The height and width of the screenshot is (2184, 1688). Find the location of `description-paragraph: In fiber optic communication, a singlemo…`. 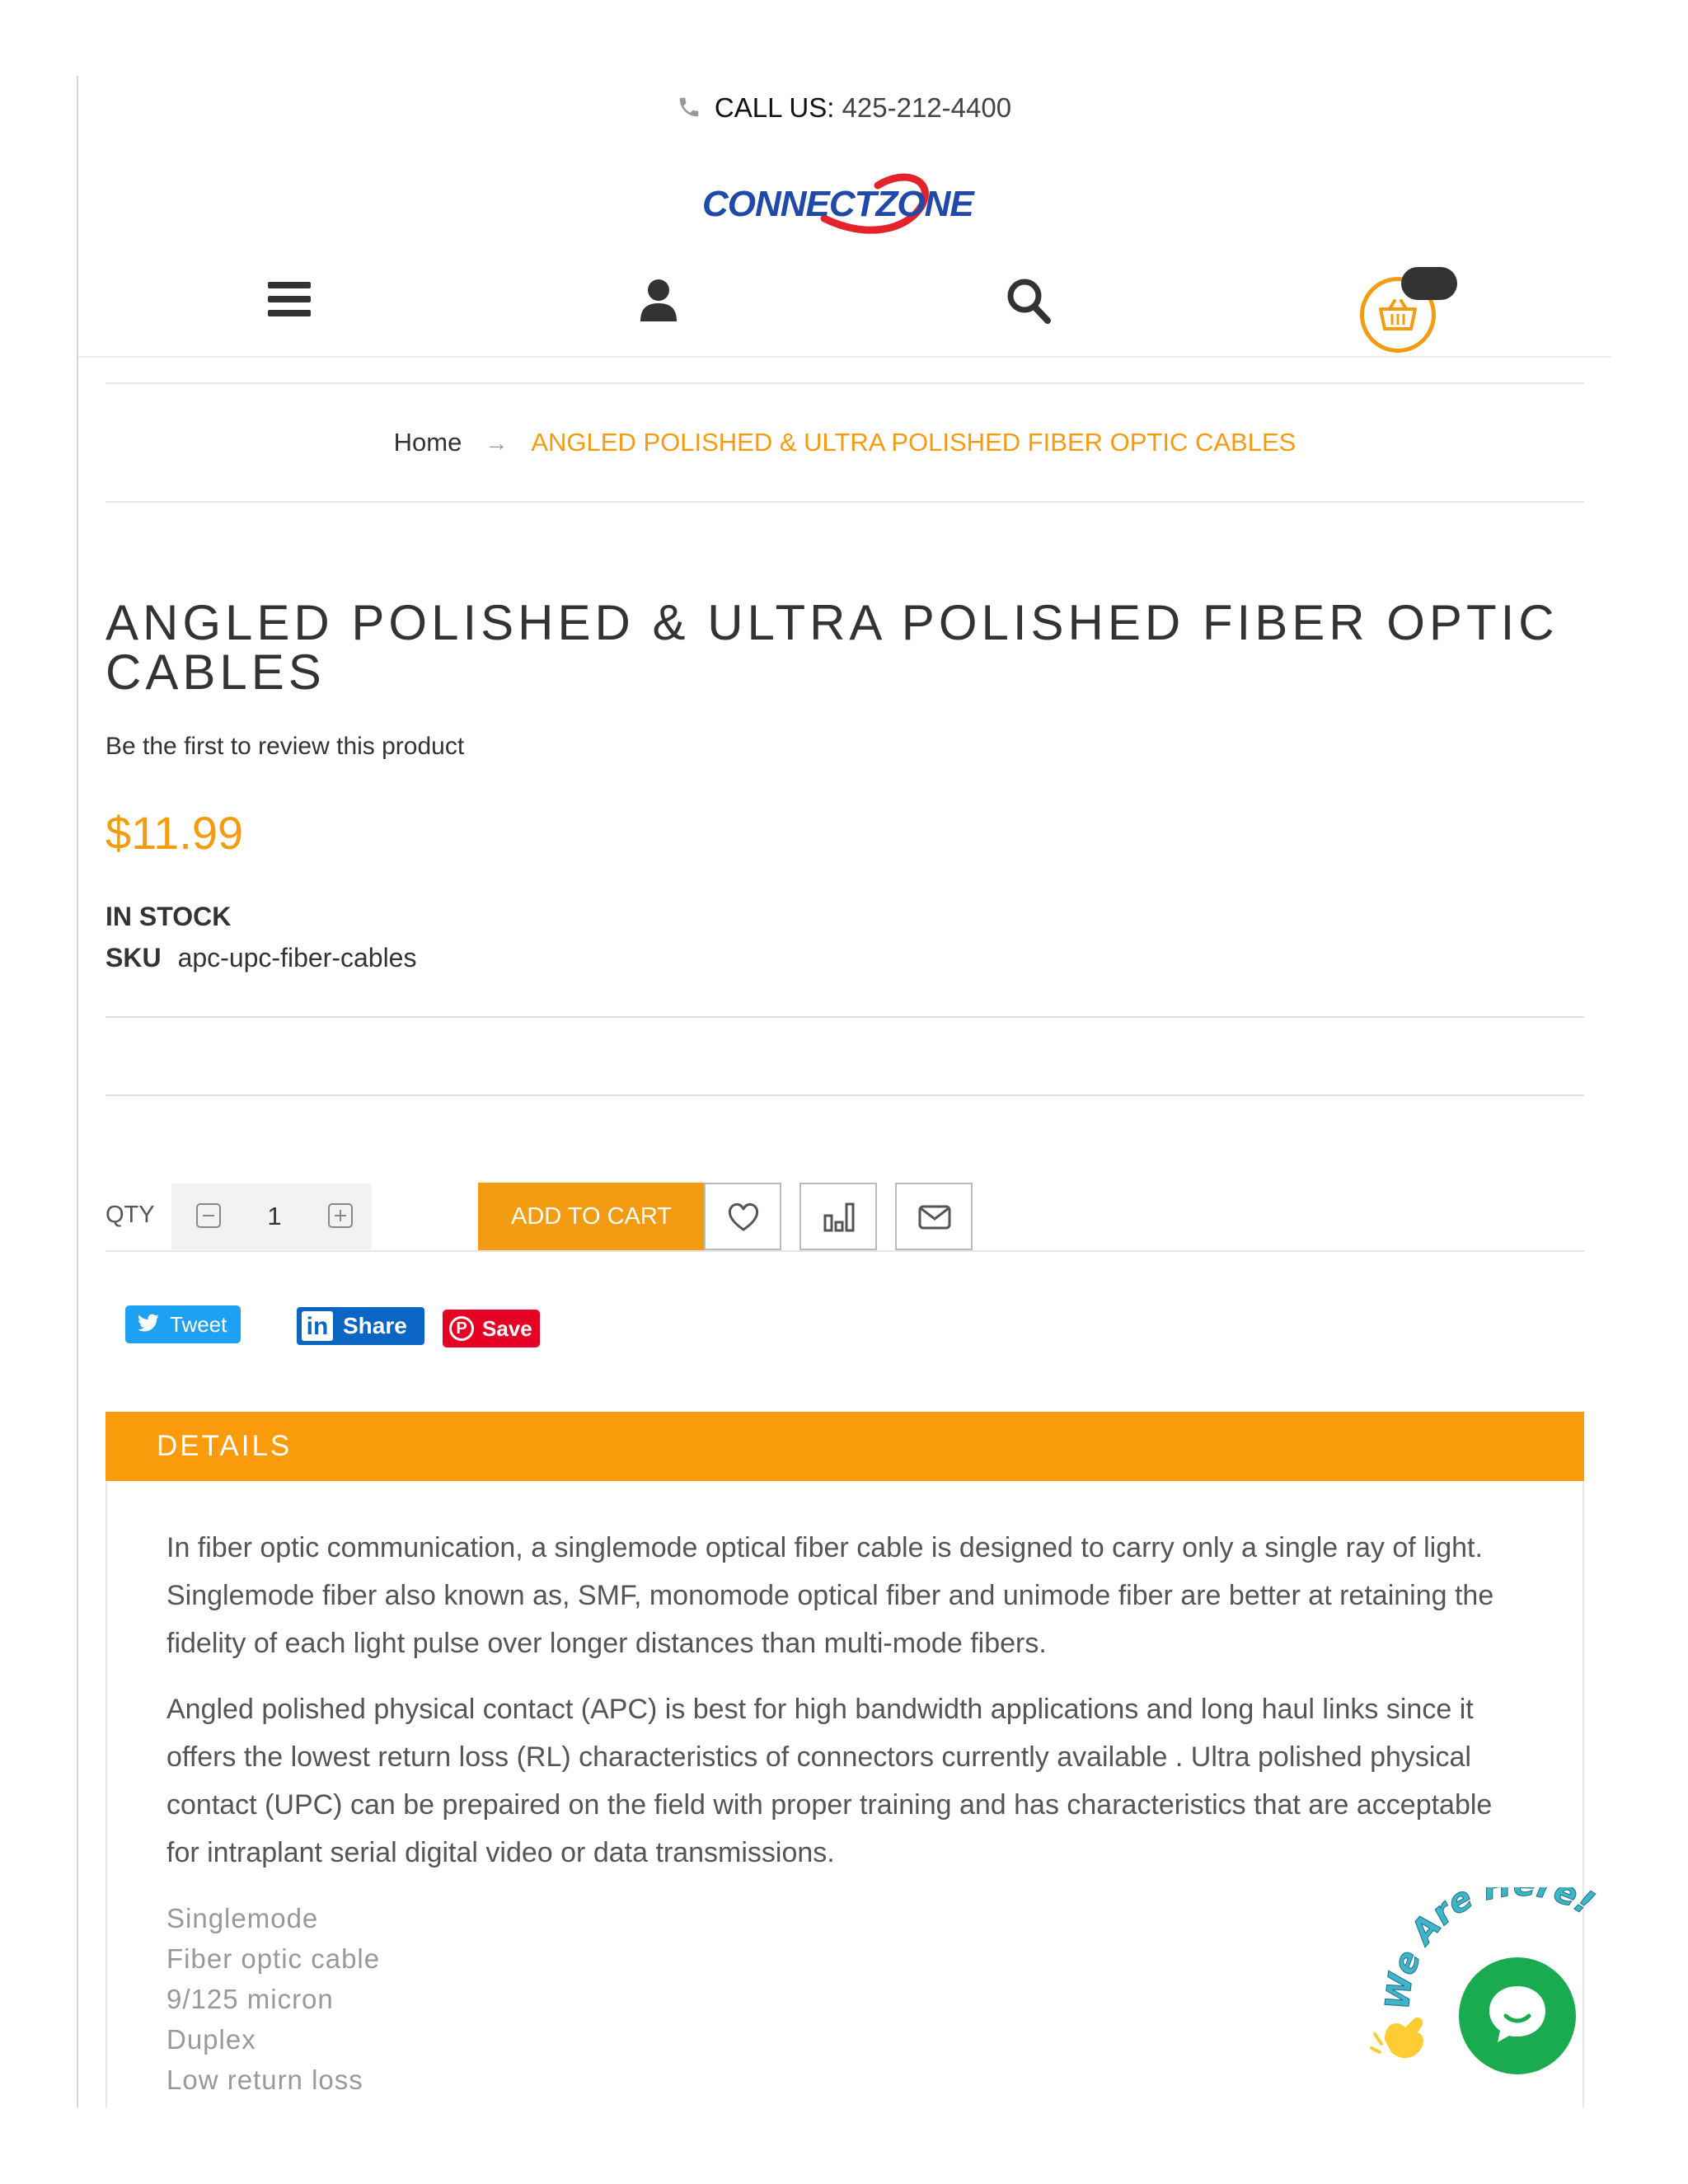

description-paragraph: In fiber optic communication, a singlemo… is located at coordinates (830, 1595).